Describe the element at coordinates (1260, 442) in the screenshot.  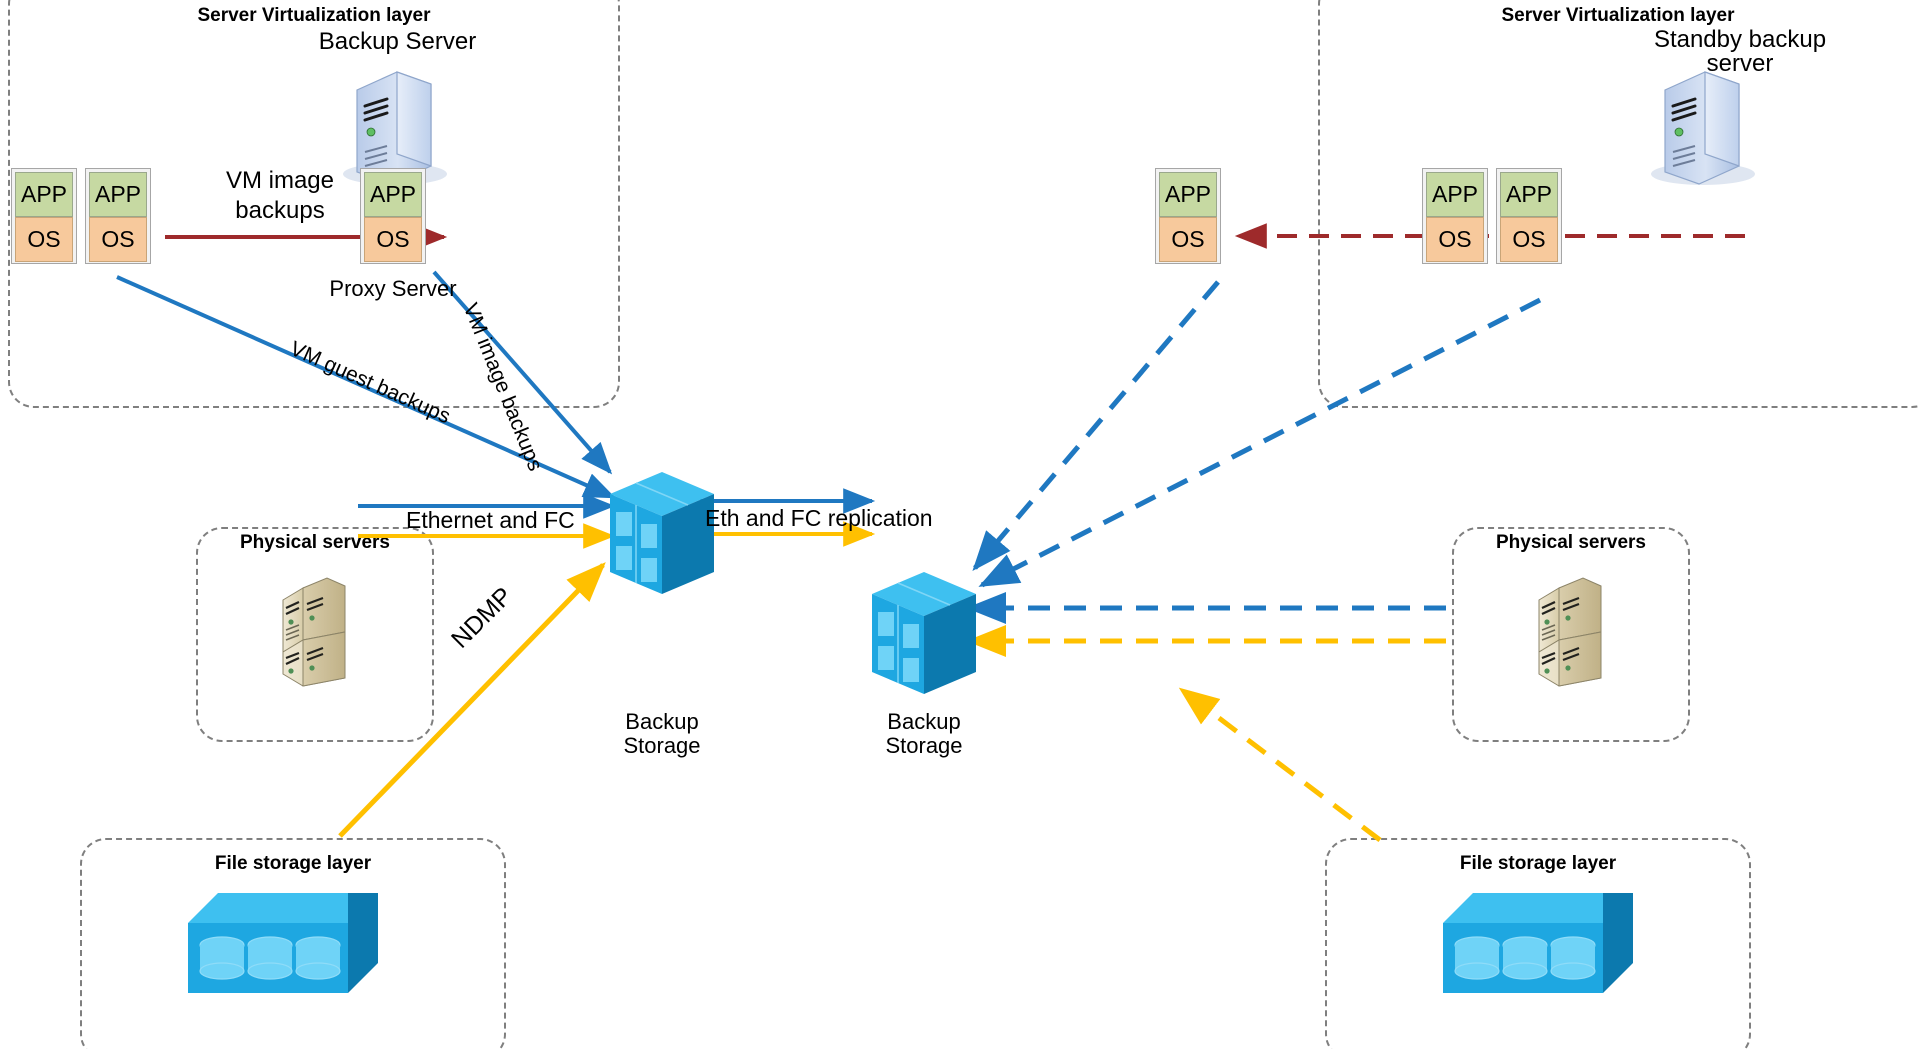
I see `arrow-restore-blue-dashed-lower` at that location.